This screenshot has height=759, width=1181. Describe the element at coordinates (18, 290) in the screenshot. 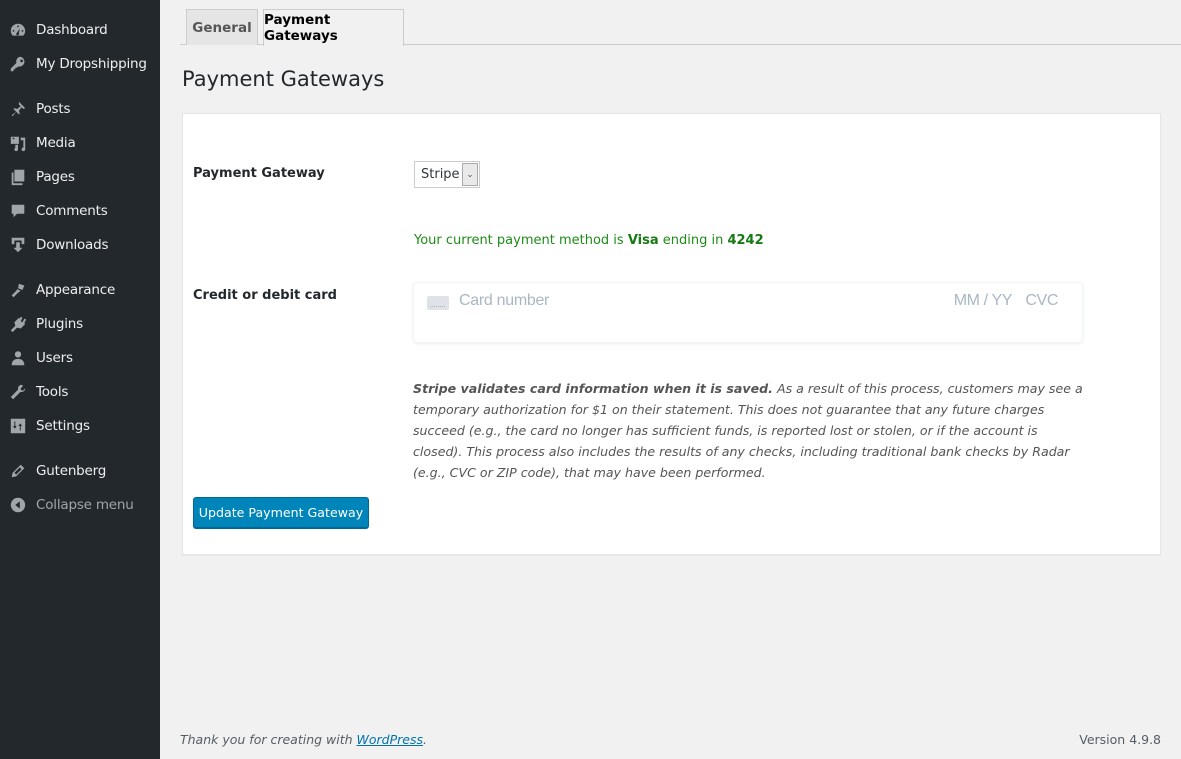

I see `paintbrush-icon` at that location.